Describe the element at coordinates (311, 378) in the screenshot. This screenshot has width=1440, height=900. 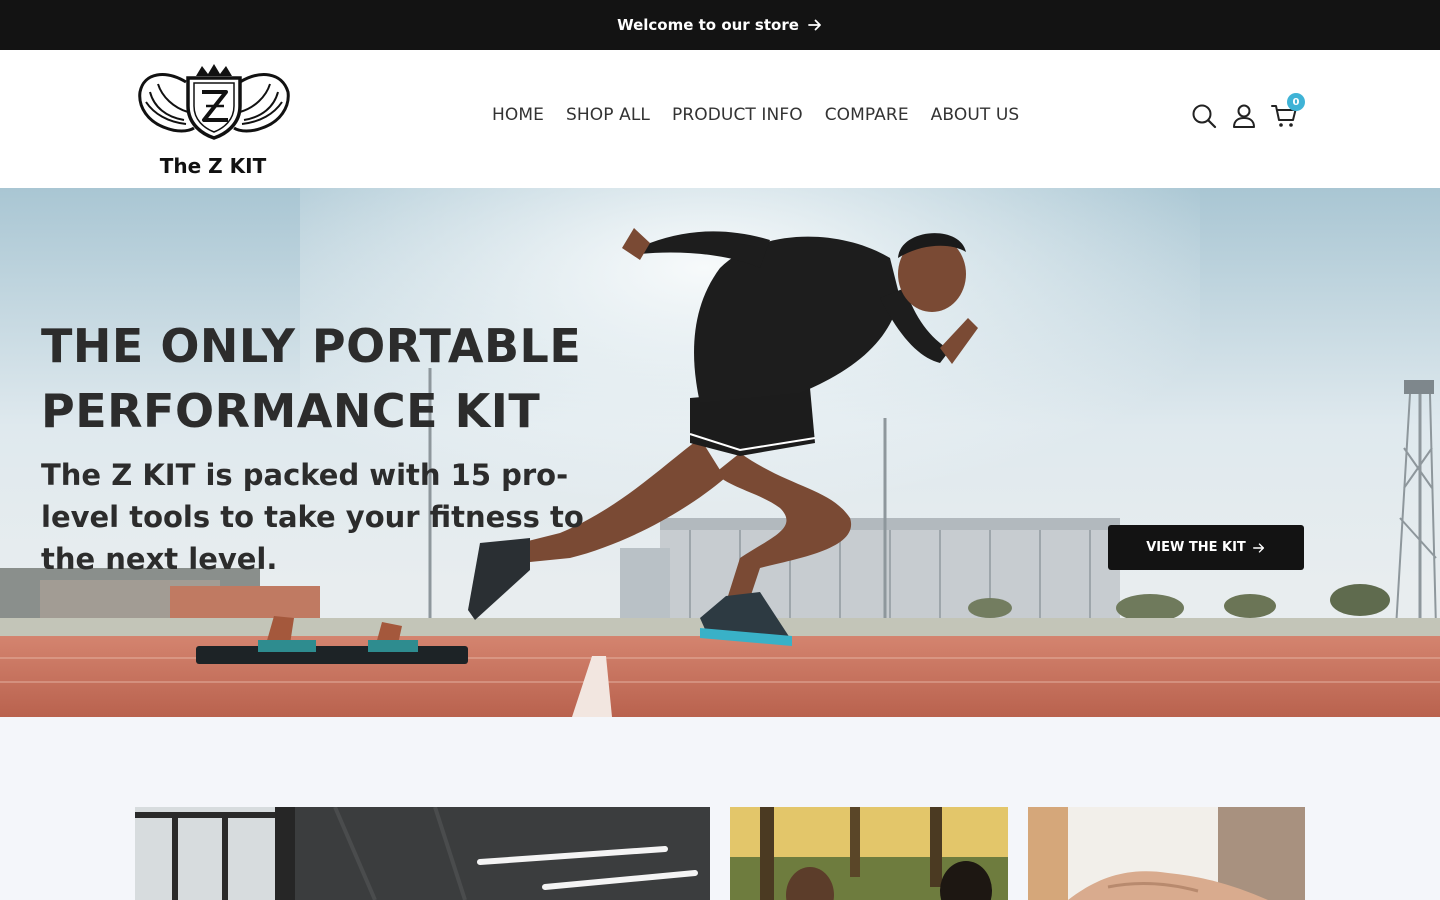
I see `hero-title: THE ONLY PORTABLE PERFORMANCE KIT` at that location.